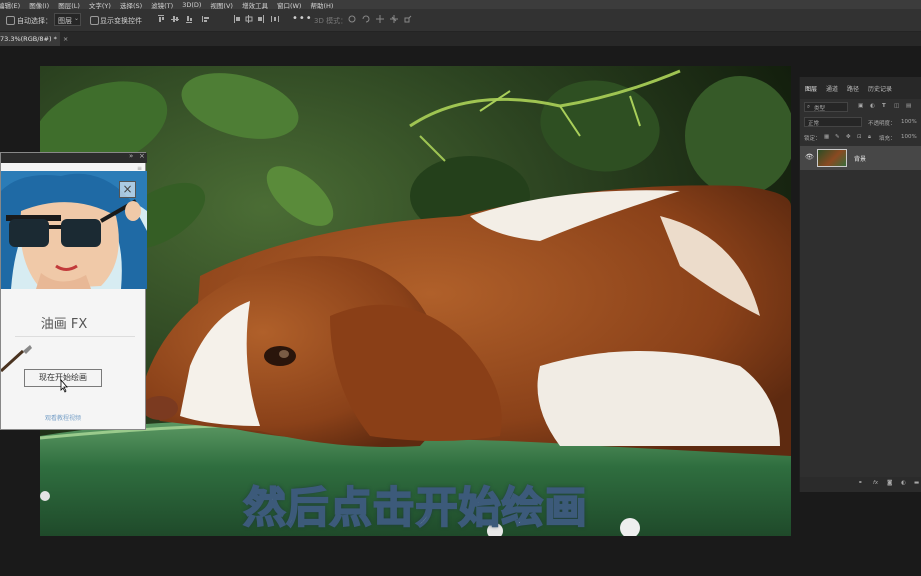  What do you see at coordinates (814, 124) in the screenshot?
I see `blend-mode-value: 正常` at bounding box center [814, 124].